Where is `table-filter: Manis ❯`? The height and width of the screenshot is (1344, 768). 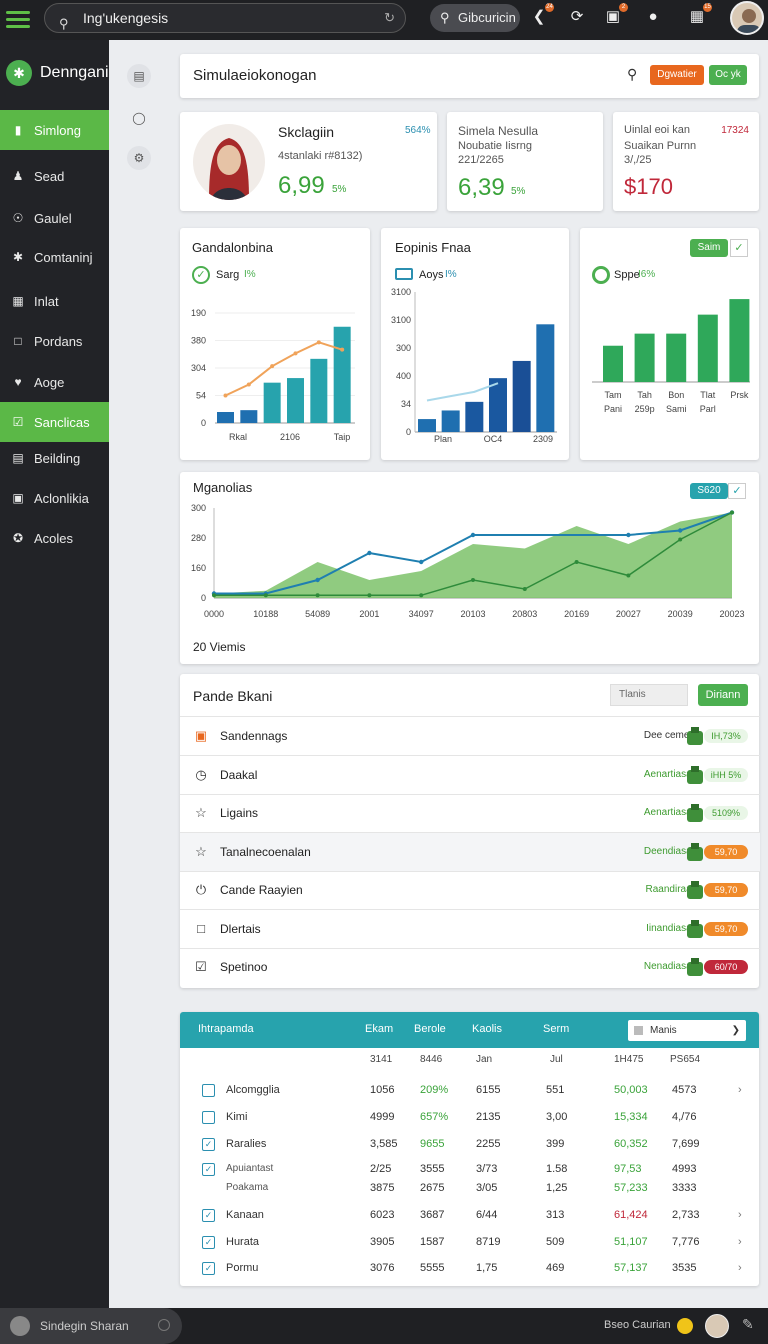 table-filter: Manis ❯ is located at coordinates (687, 1030).